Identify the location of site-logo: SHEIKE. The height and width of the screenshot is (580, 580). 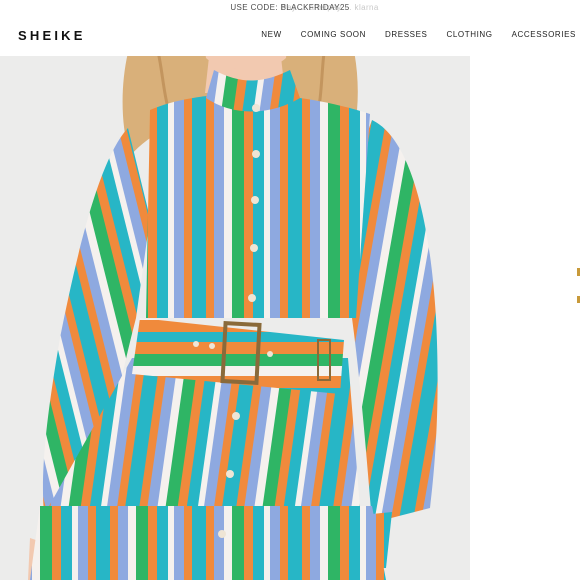
(52, 35).